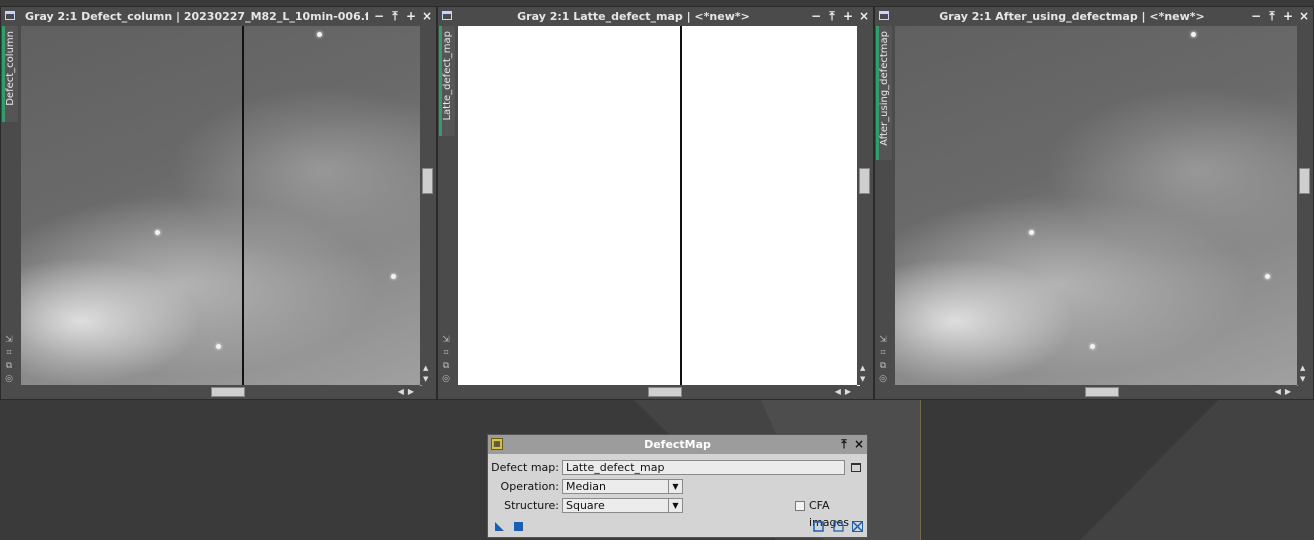 This screenshot has height=540, width=1314. Describe the element at coordinates (531, 505) in the screenshot. I see `structure-label: Structure:` at that location.